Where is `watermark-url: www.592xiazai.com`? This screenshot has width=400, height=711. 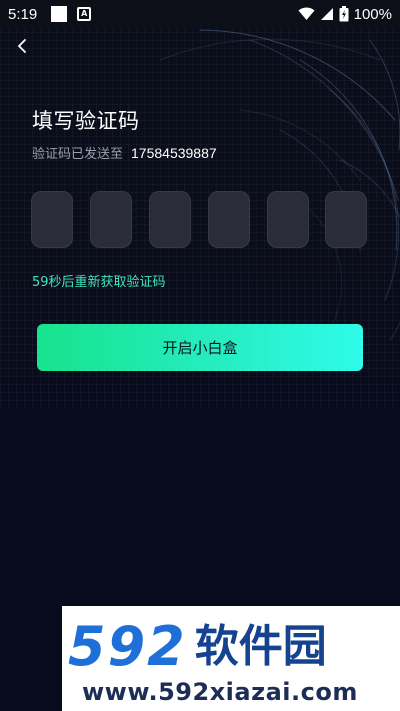 watermark-url: www.592xiazai.com is located at coordinates (220, 692).